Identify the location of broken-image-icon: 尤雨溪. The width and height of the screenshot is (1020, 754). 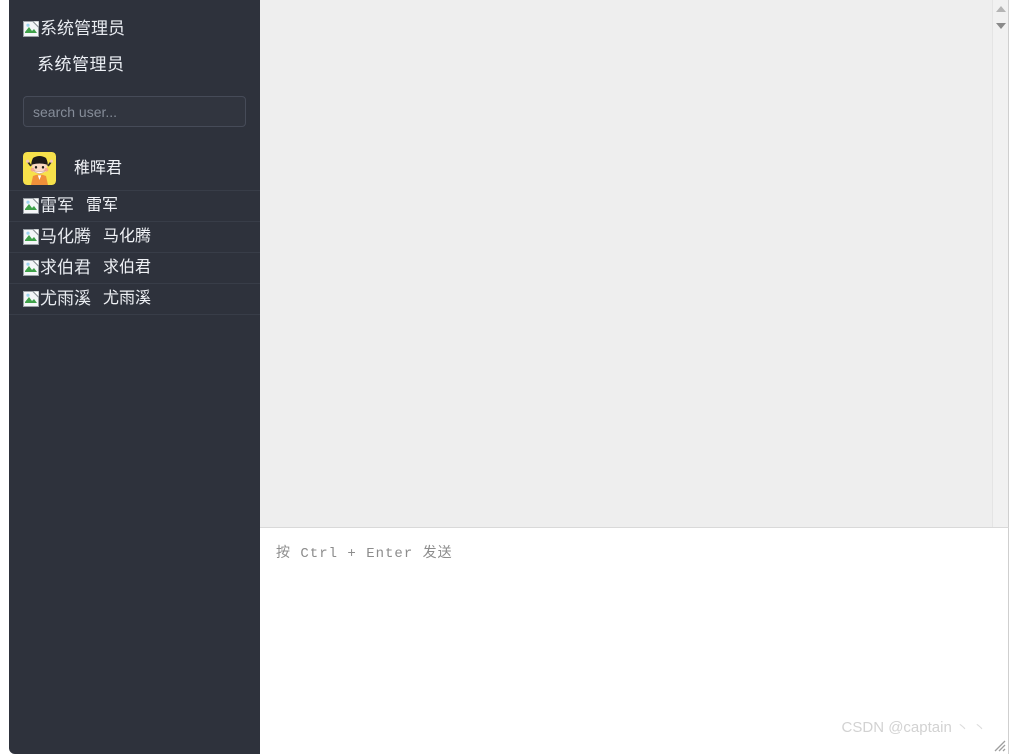
(57, 299).